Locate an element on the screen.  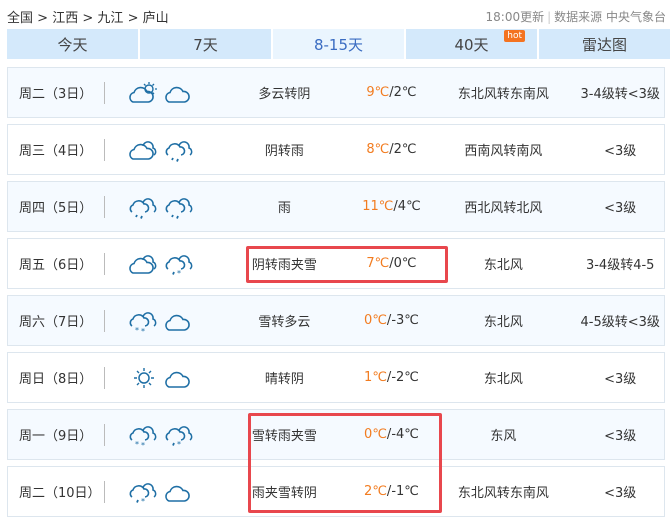
weather-desc: 雪转多云 is located at coordinates (284, 322).